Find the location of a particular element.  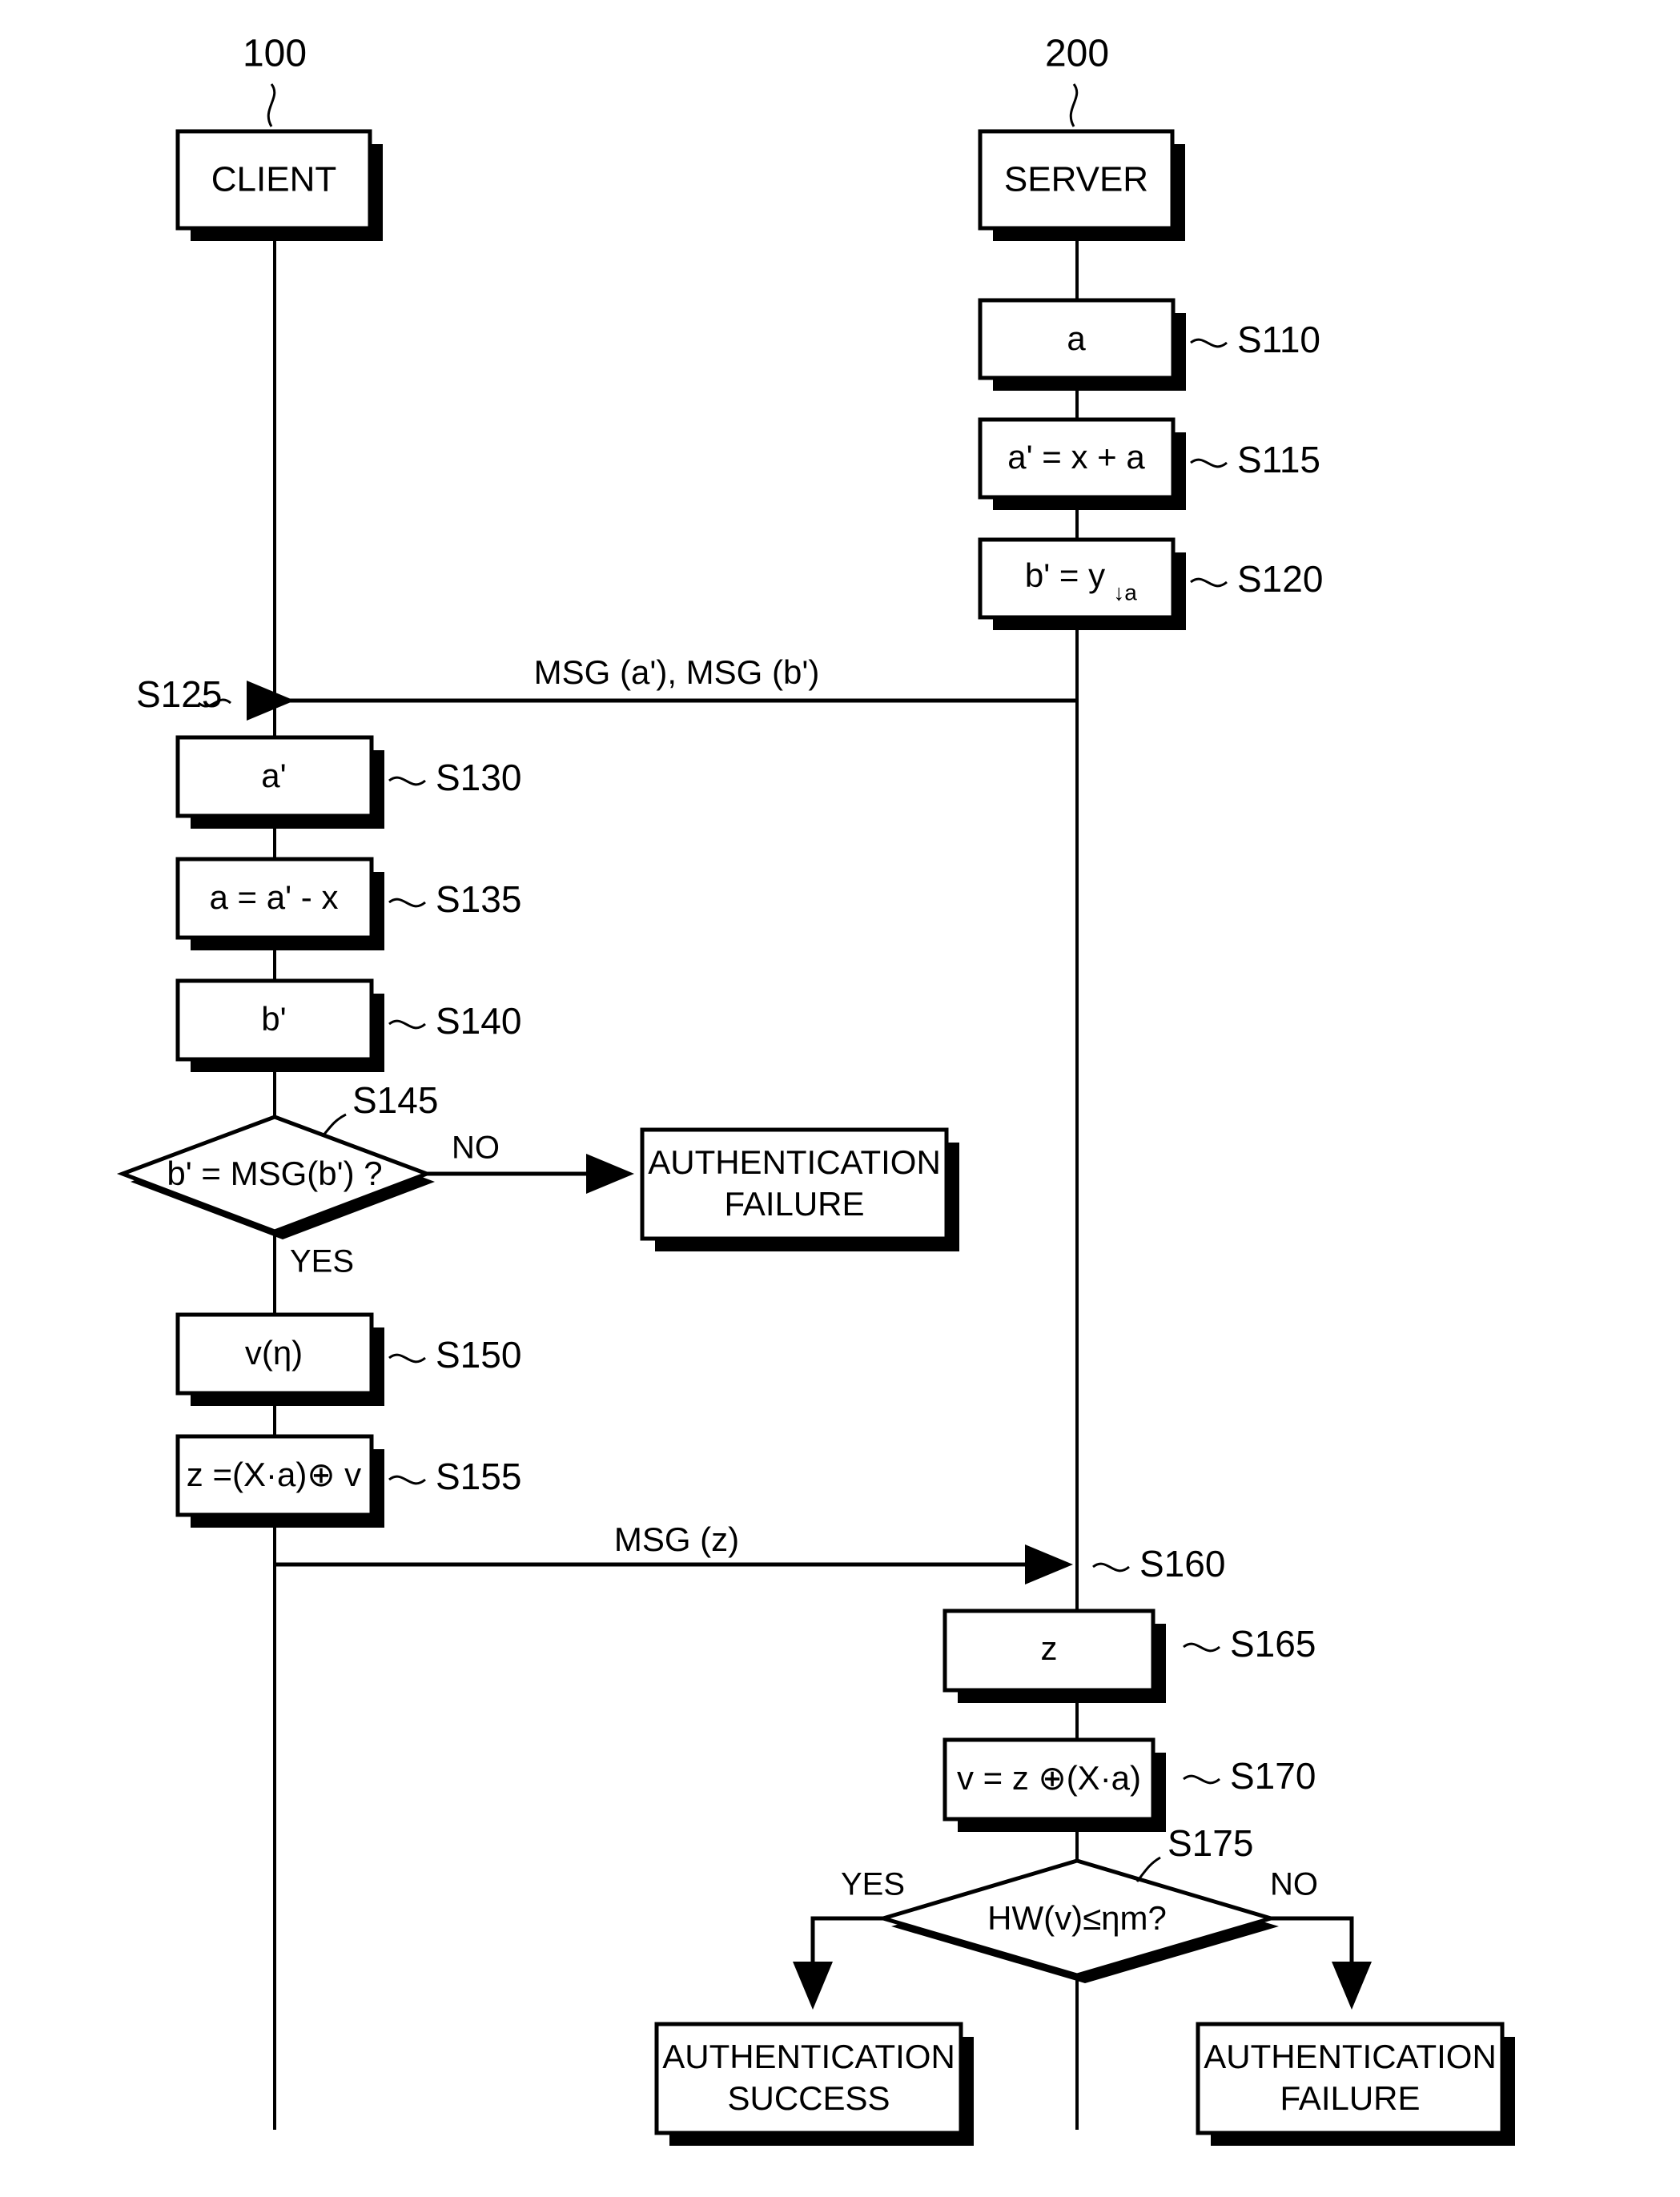

client-reference-numeral: 100 is located at coordinates (275, 54).